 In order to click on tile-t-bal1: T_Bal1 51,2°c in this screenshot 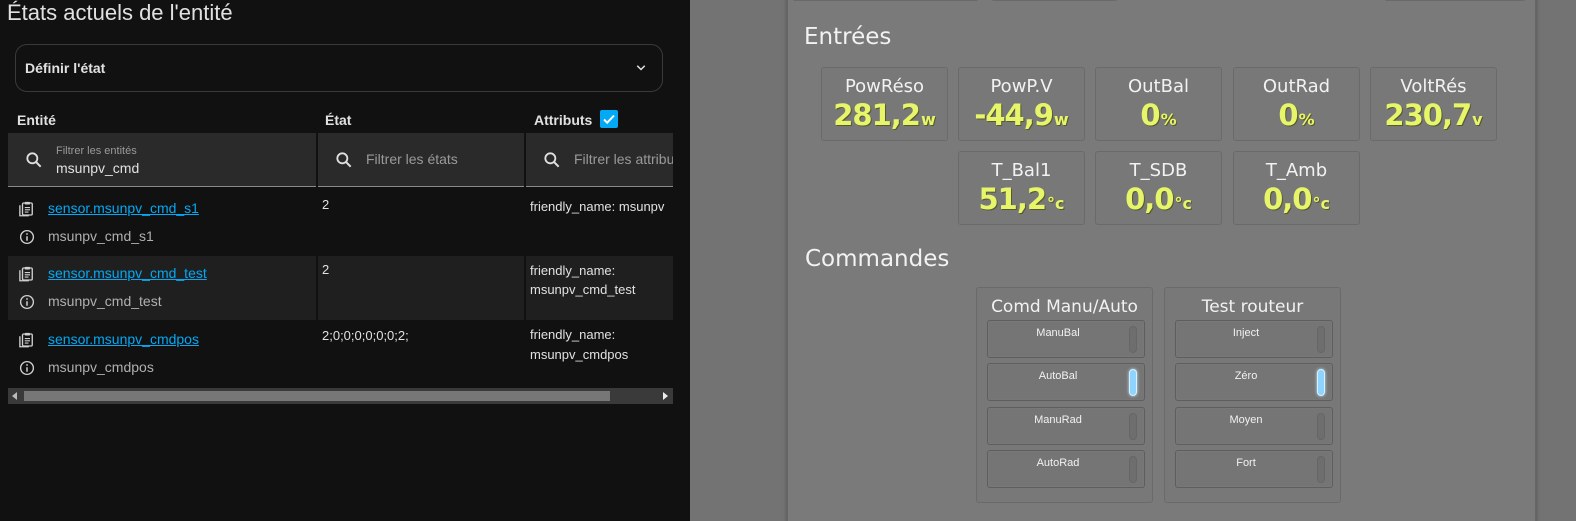, I will do `click(1021, 188)`.